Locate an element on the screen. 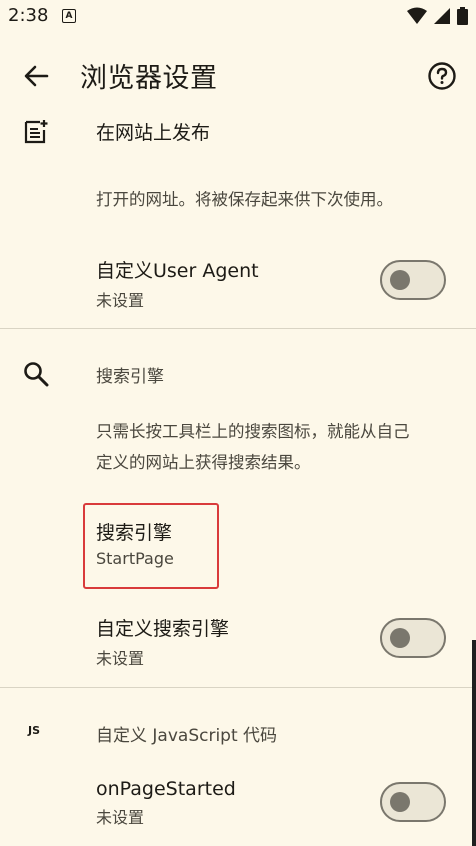  highlight-box is located at coordinates (151, 546).